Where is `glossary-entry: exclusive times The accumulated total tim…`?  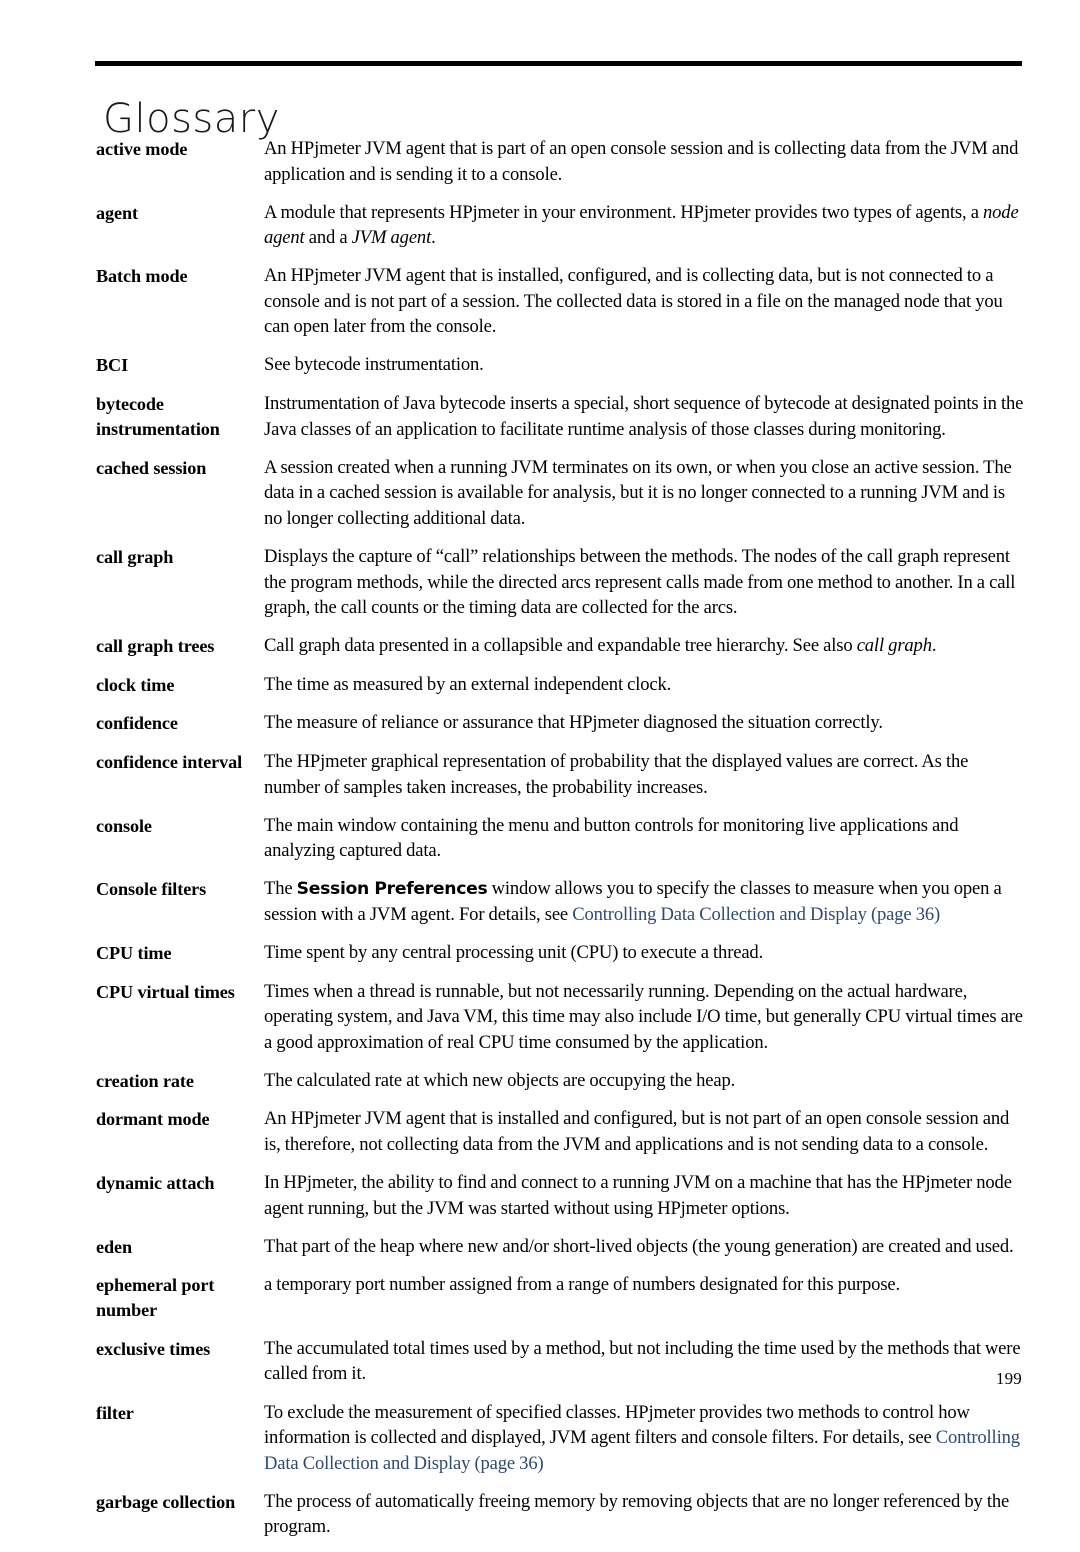 glossary-entry: exclusive times The accumulated total tim… is located at coordinates (560, 1361).